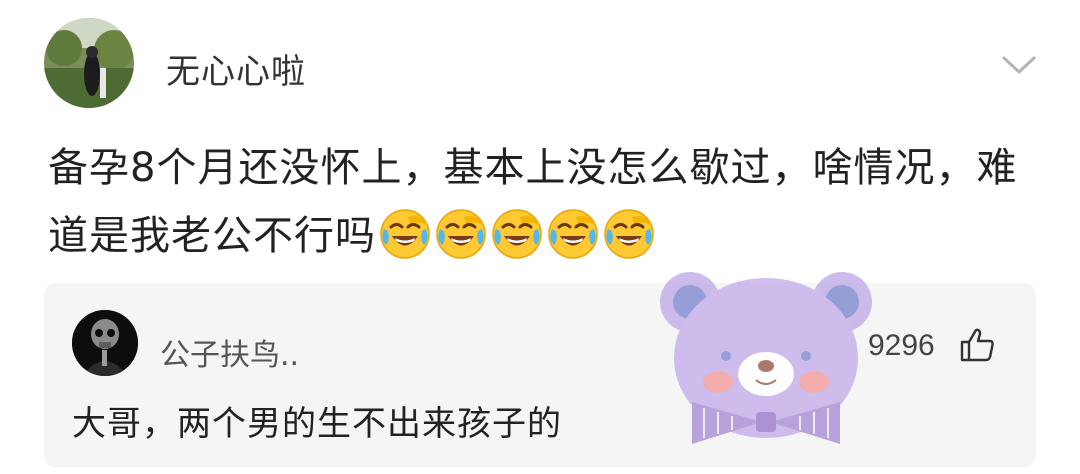  I want to click on poster-avatar, so click(89, 63).